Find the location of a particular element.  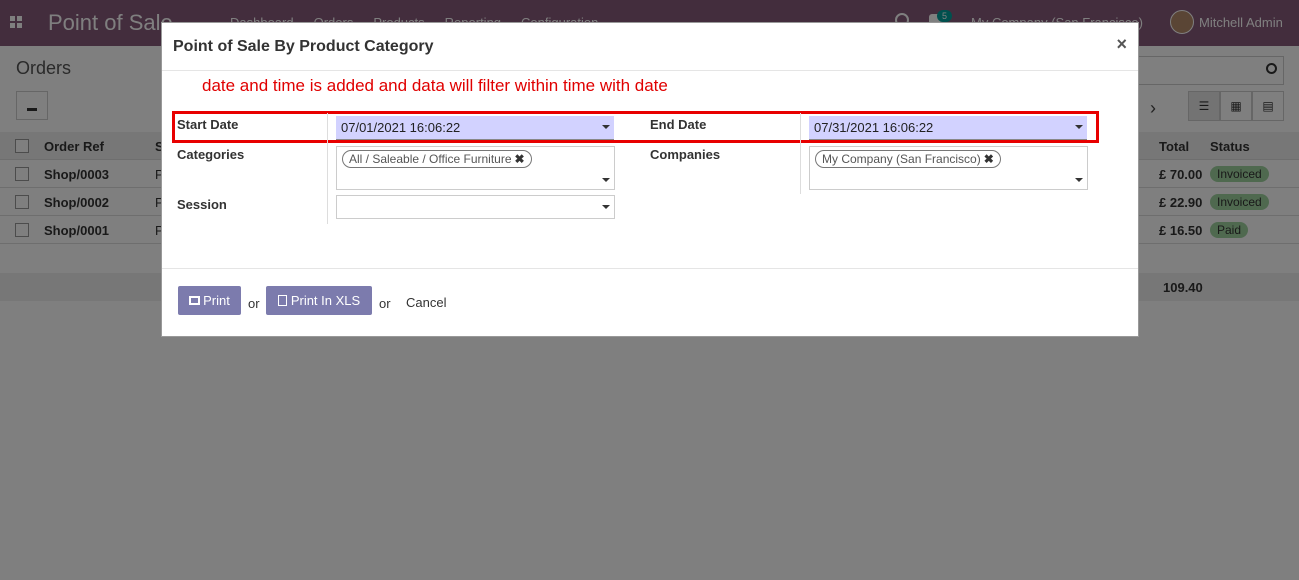

close-icon: × is located at coordinates (1121, 44).